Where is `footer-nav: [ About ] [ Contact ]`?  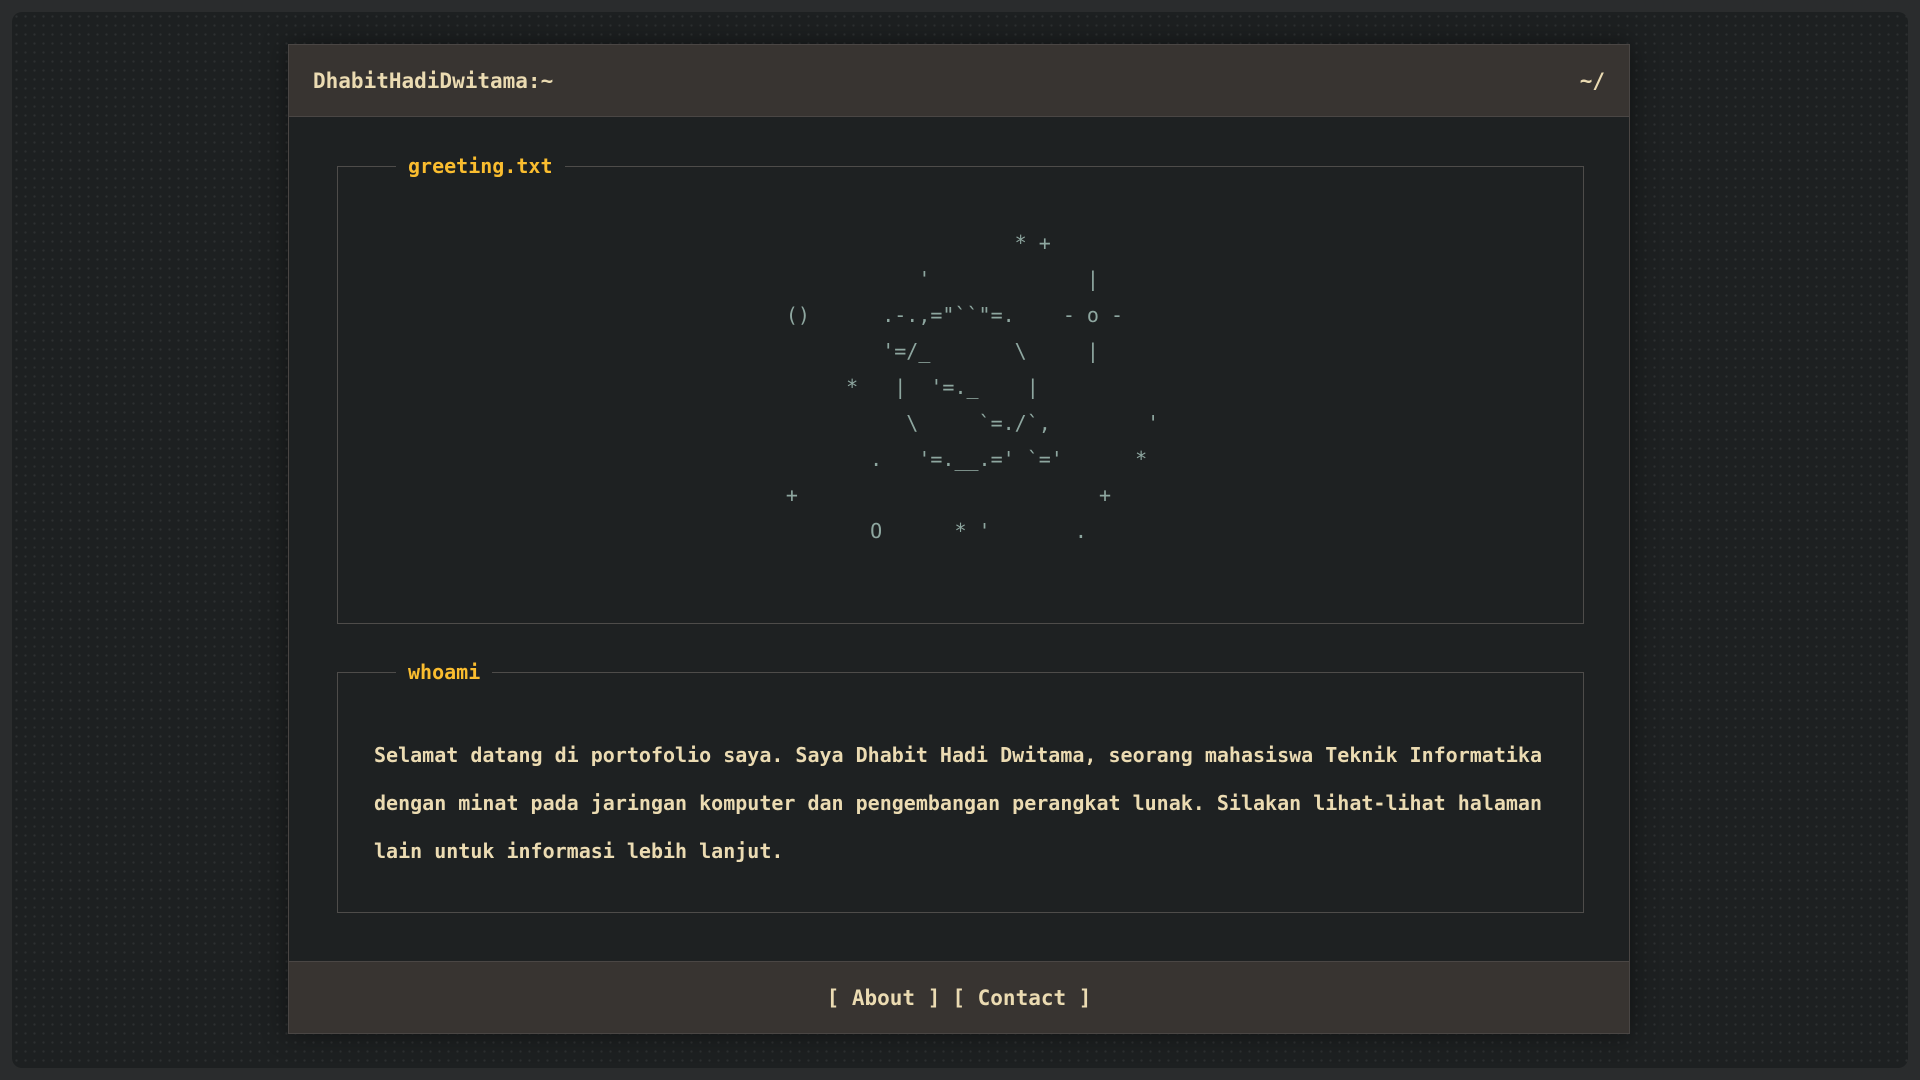
footer-nav: [ About ] [ Contact ] is located at coordinates (959, 997).